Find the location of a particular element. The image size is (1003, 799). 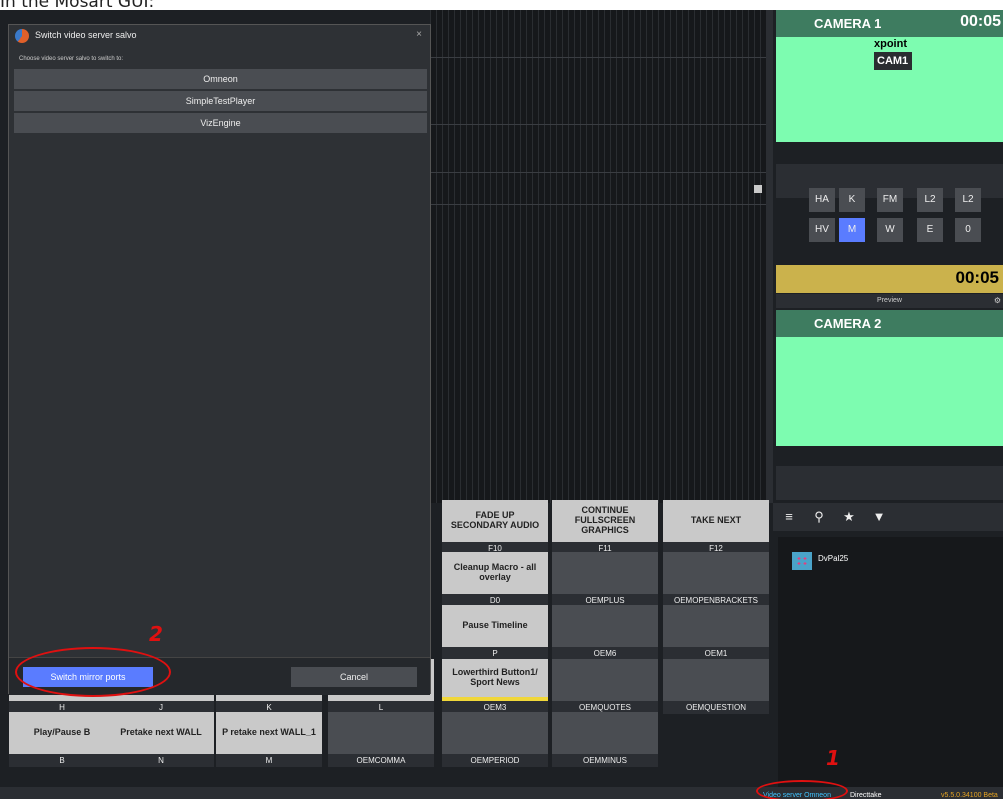

hotkey-key: B is located at coordinates (62, 760).